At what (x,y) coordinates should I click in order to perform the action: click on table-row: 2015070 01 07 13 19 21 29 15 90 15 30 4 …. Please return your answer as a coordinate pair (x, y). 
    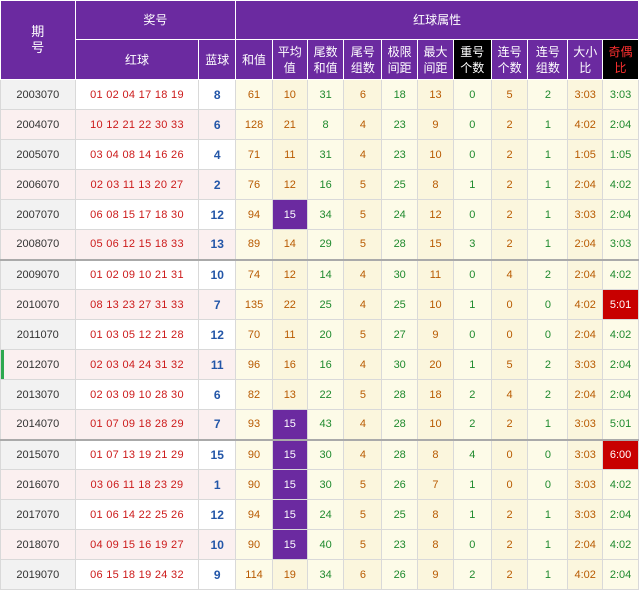
    Looking at the image, I should click on (319, 454).